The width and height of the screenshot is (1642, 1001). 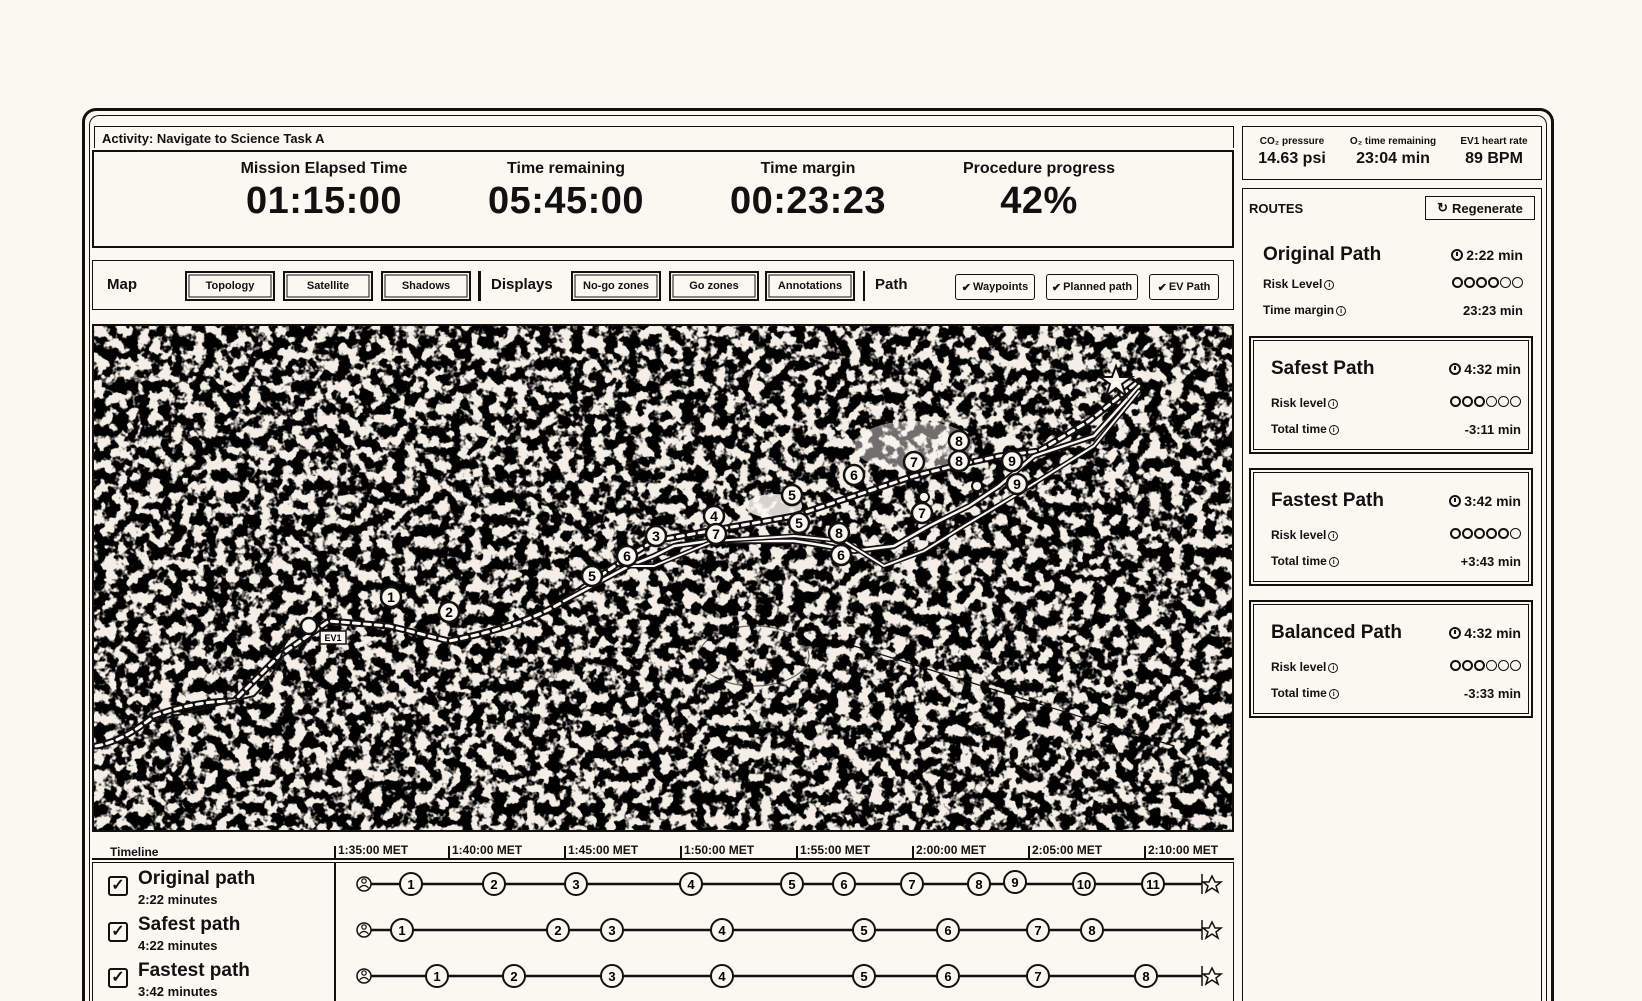 What do you see at coordinates (808, 191) in the screenshot?
I see `stat-time-margin: Time margin 00:23:23` at bounding box center [808, 191].